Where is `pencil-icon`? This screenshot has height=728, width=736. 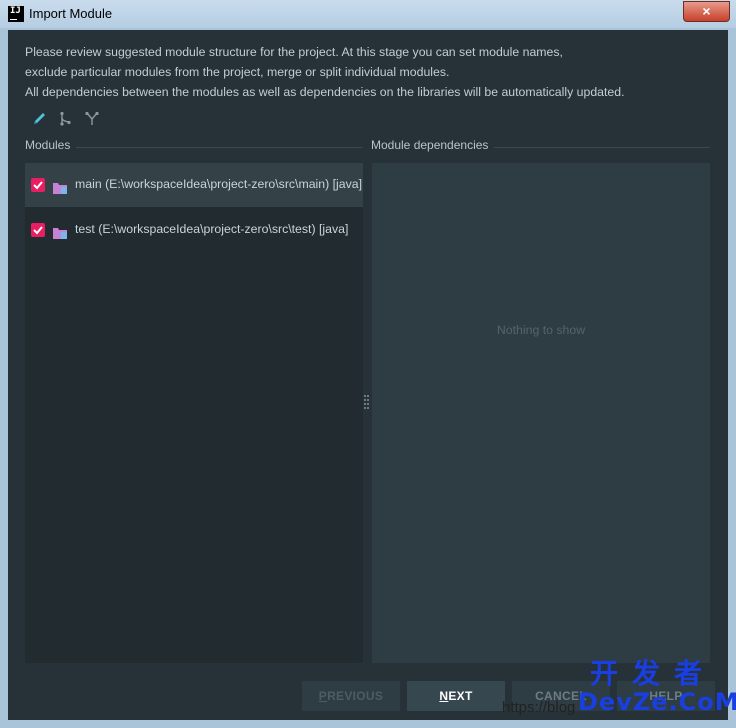
pencil-icon is located at coordinates (40, 119).